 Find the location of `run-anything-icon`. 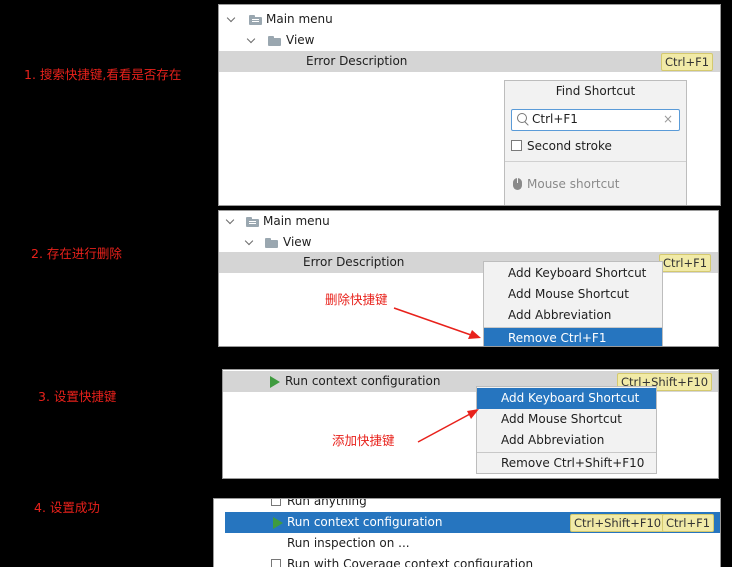

run-anything-icon is located at coordinates (276, 502).